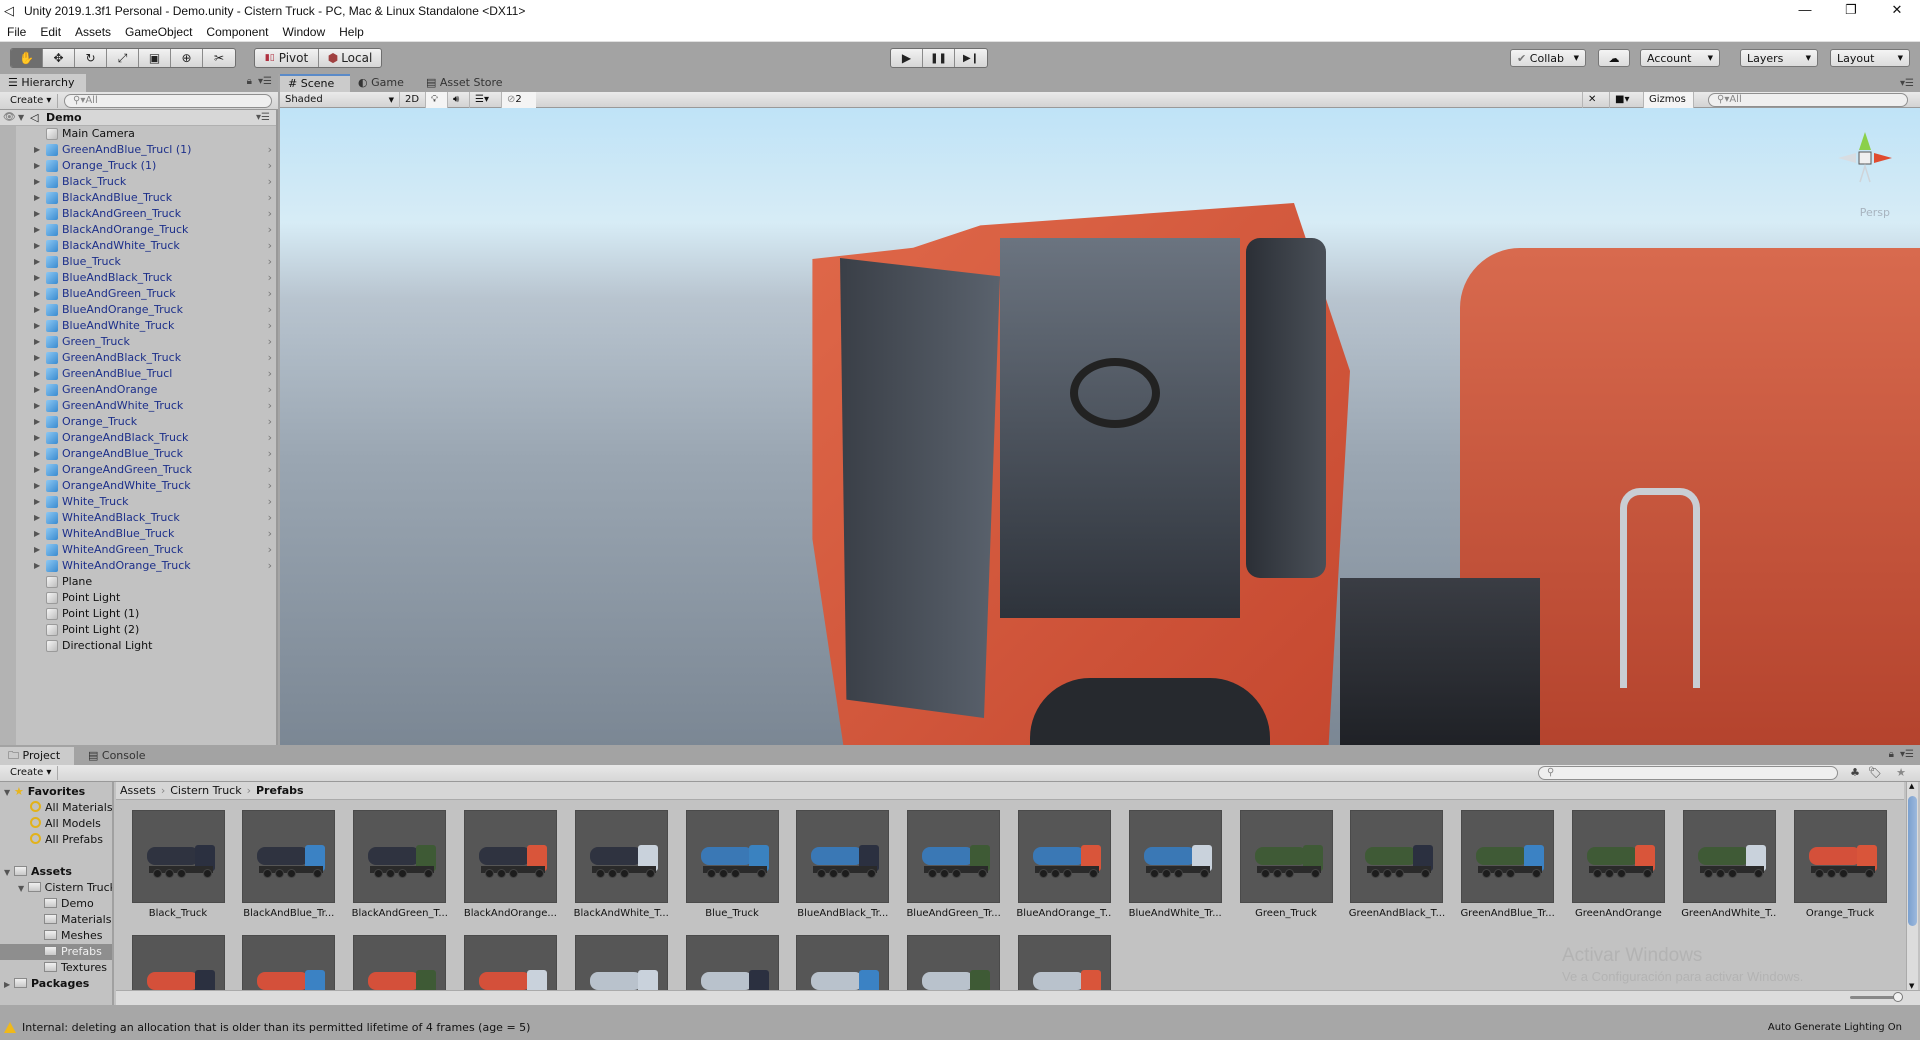 This screenshot has height=1040, width=1920. Describe the element at coordinates (263, 118) in the screenshot. I see `scene-menu-icon: ▾☰` at that location.